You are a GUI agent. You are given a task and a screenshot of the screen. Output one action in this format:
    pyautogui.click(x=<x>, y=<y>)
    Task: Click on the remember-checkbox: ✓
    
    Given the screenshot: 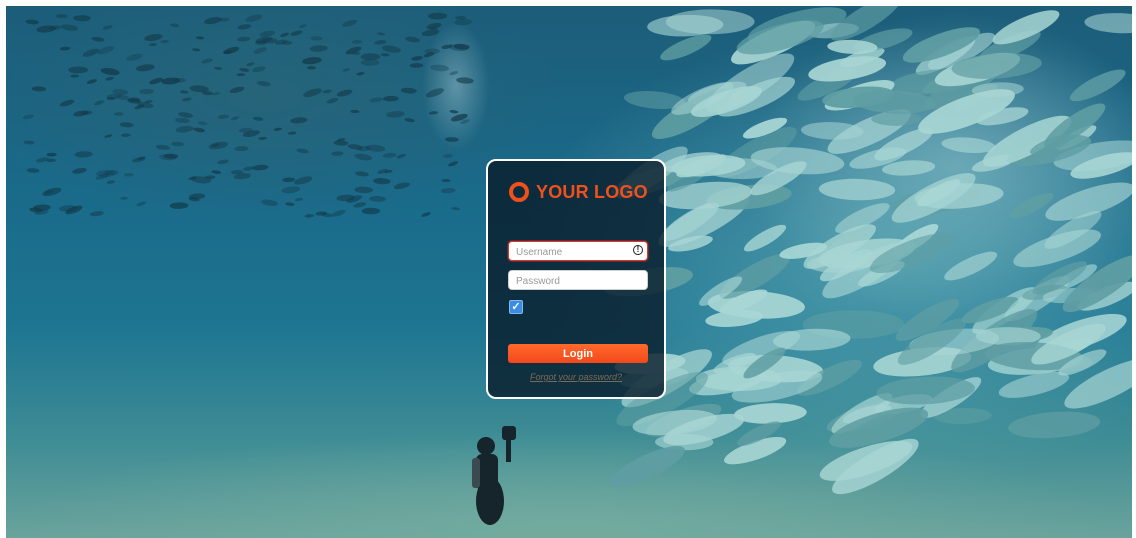 What is the action you would take?
    pyautogui.click(x=516, y=307)
    